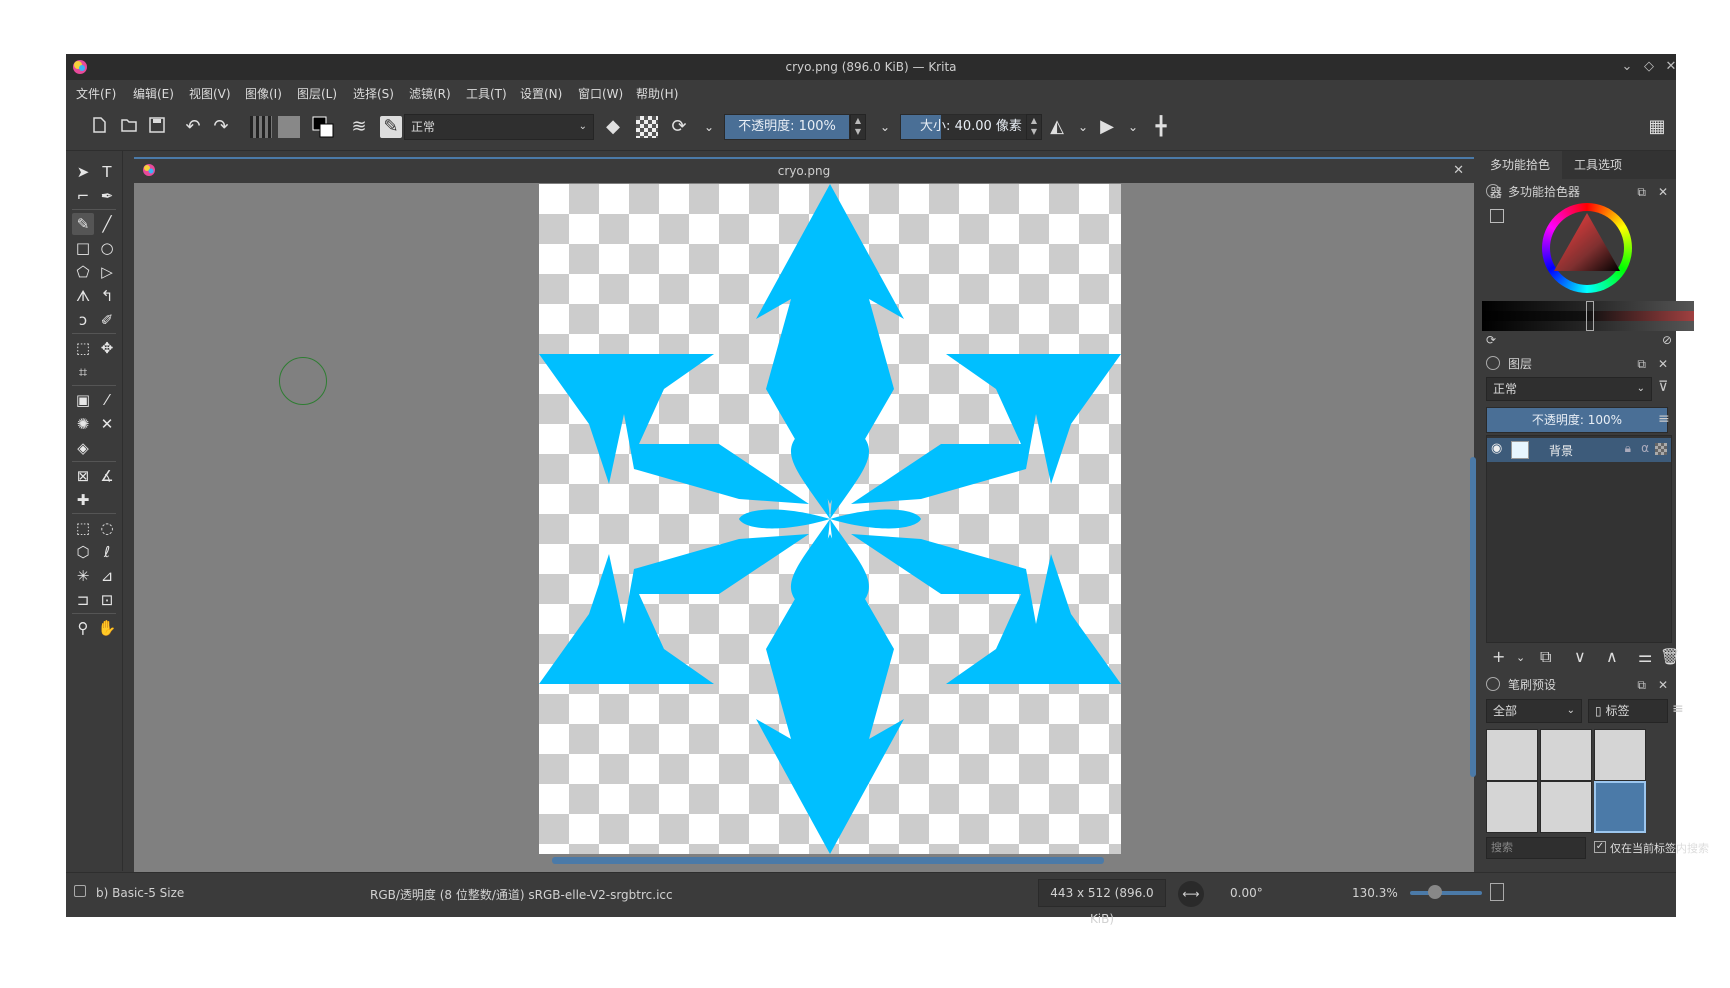 This screenshot has height=988, width=1730. Describe the element at coordinates (1667, 340) in the screenshot. I see `clear-color-icon: ⊘` at that location.